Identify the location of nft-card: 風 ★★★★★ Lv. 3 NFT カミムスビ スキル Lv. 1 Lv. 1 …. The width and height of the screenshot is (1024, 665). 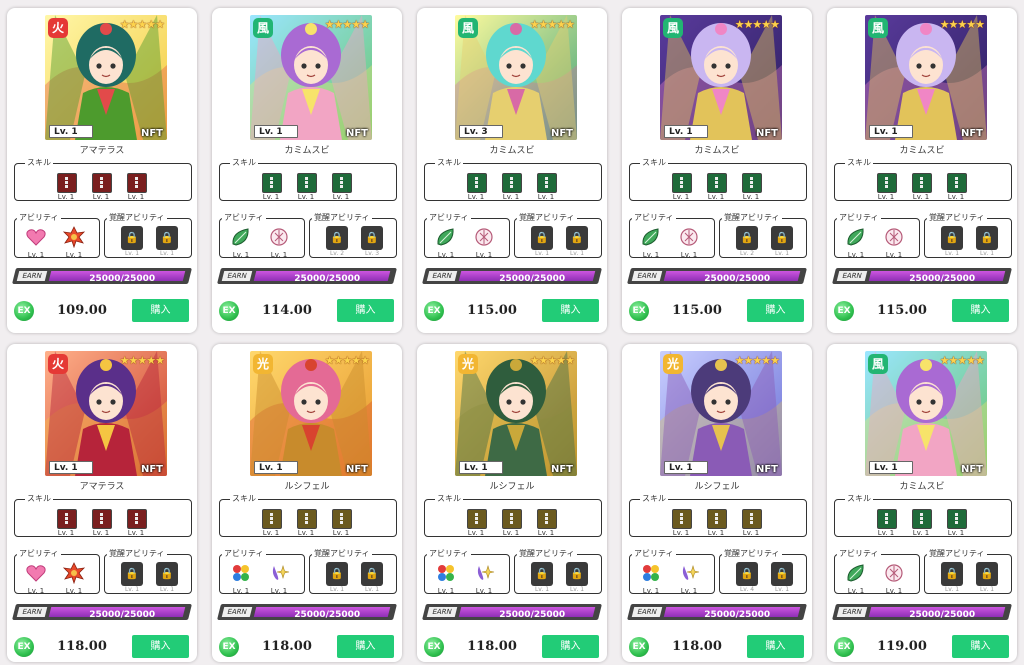
(512, 170).